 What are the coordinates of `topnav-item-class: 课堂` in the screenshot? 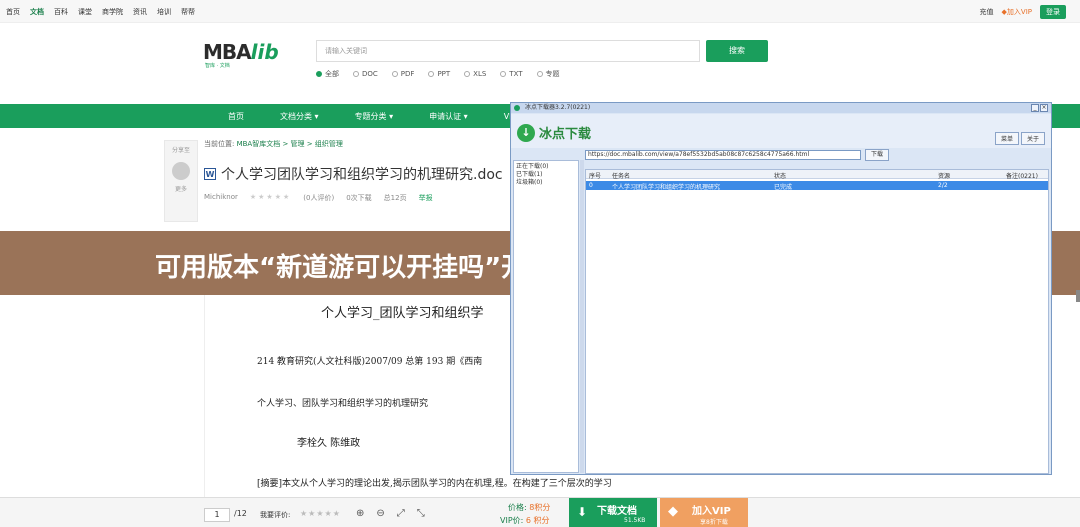 It's located at (85, 12).